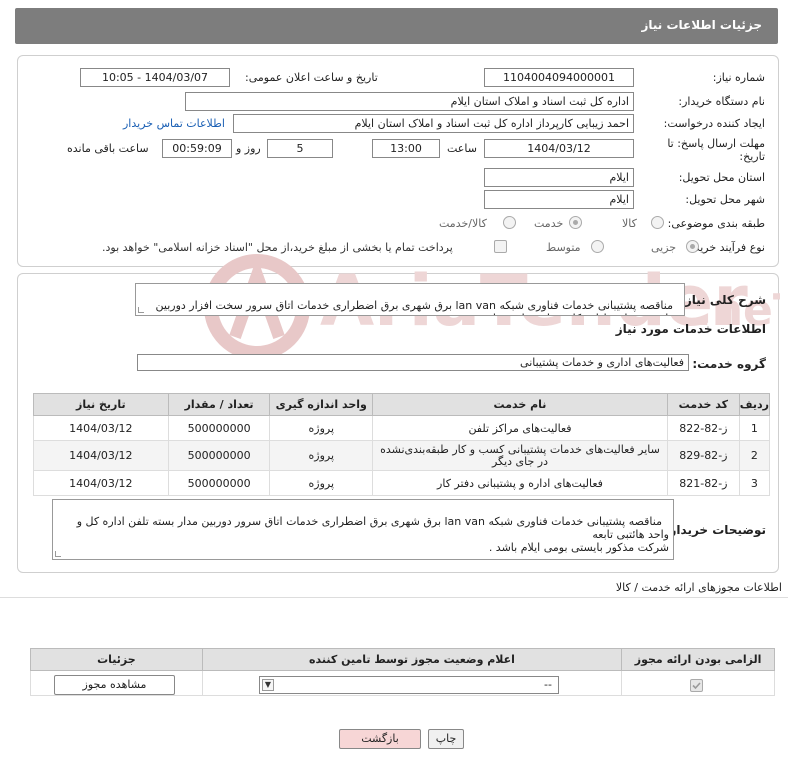 This screenshot has width=788, height=765. Describe the element at coordinates (380, 739) in the screenshot. I see `back-button: بازگشت` at that location.